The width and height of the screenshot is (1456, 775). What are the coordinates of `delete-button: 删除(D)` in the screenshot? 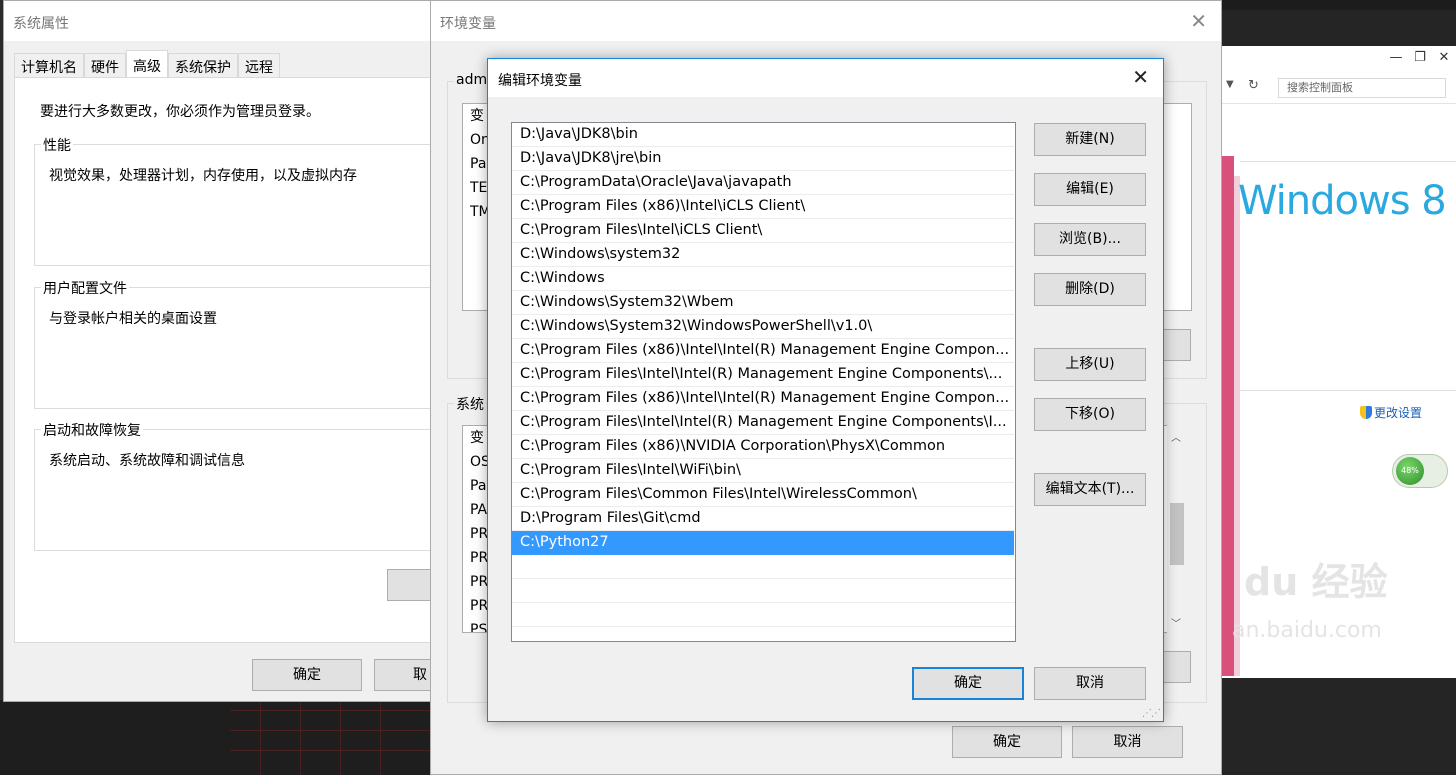 It's located at (1090, 289).